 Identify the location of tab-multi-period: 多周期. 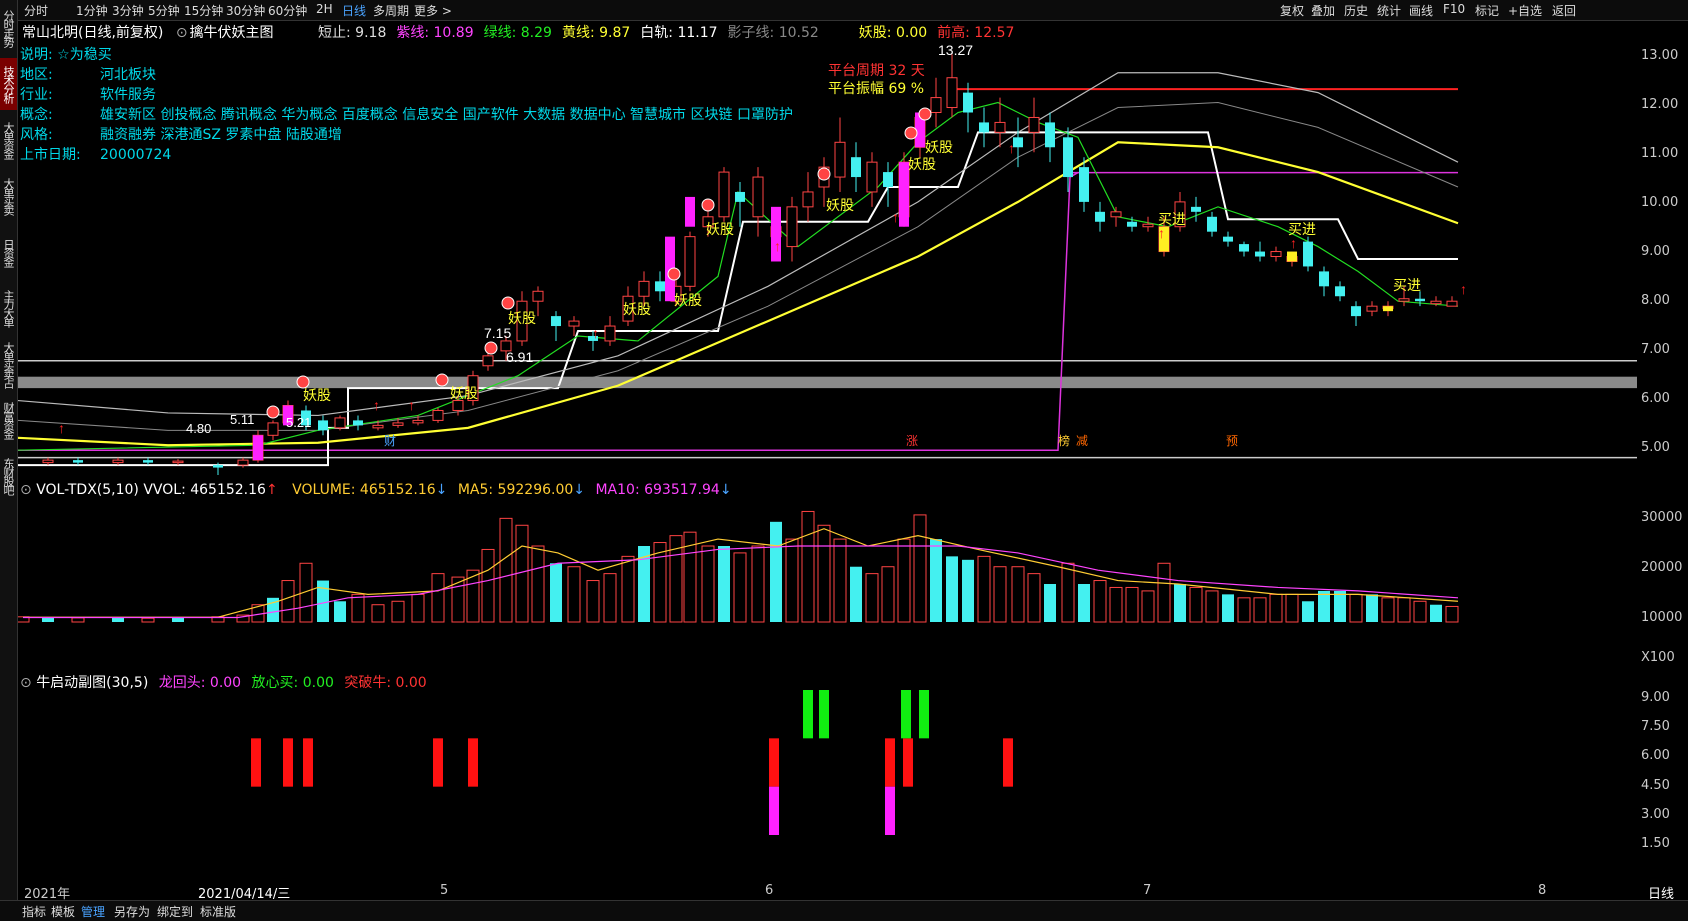
(391, 10).